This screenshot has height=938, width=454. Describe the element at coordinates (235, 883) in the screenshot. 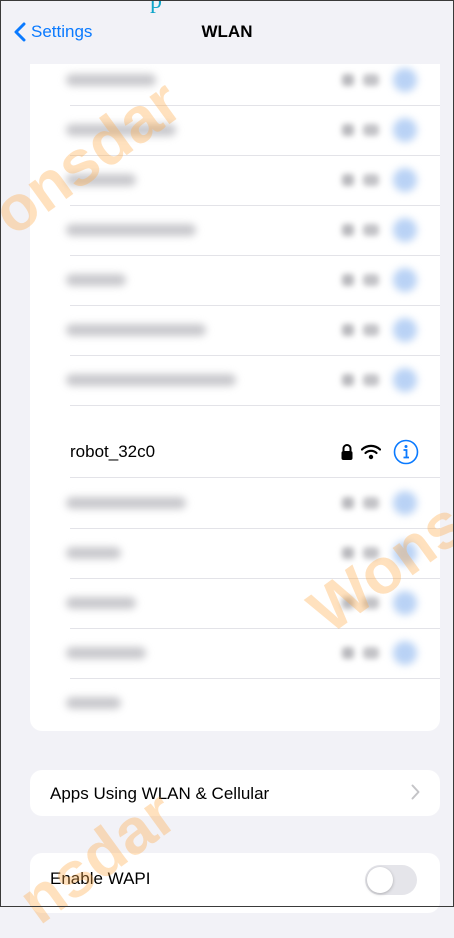

I see `enable-wapi-row: Enable WAPI` at that location.